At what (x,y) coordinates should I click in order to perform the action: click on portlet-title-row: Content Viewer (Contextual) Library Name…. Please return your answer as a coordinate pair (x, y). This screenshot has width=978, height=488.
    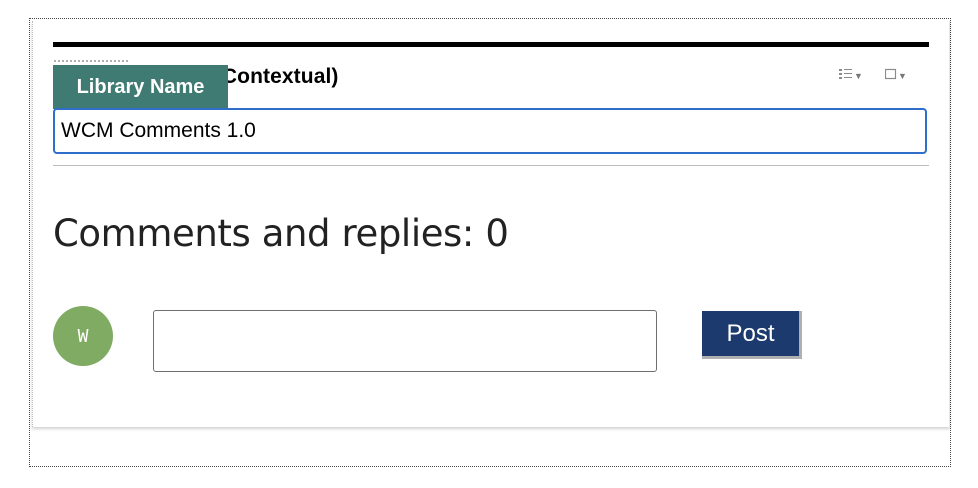
    Looking at the image, I should click on (491, 78).